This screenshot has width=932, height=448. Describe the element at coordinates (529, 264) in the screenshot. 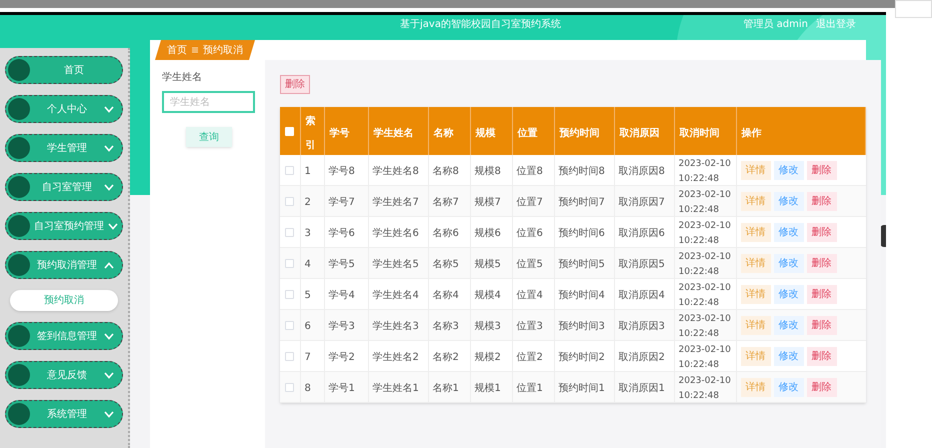

I see `table-cell: 位置5` at that location.